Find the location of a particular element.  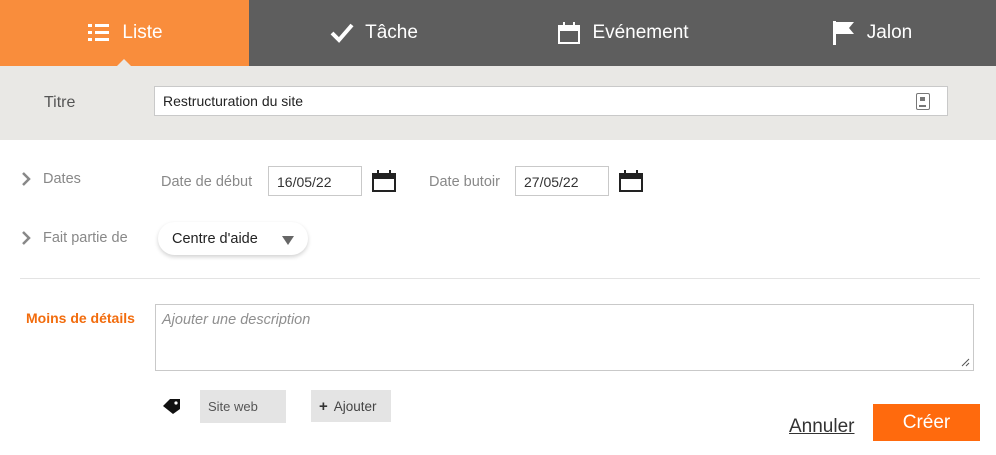

tab-label: Jalon is located at coordinates (889, 32).